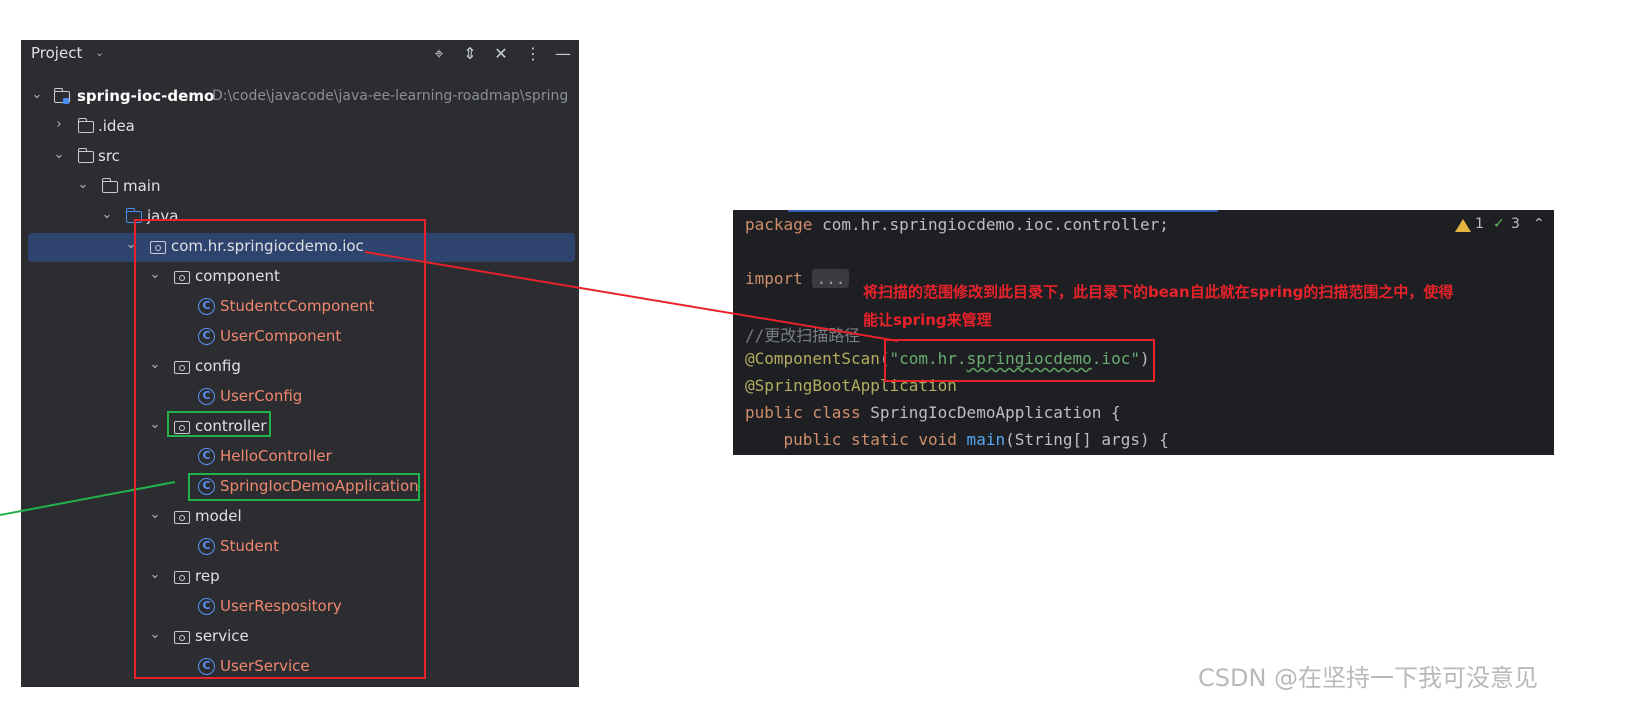 This screenshot has height=702, width=1640. I want to click on red-arrow-line, so click(631, 296).